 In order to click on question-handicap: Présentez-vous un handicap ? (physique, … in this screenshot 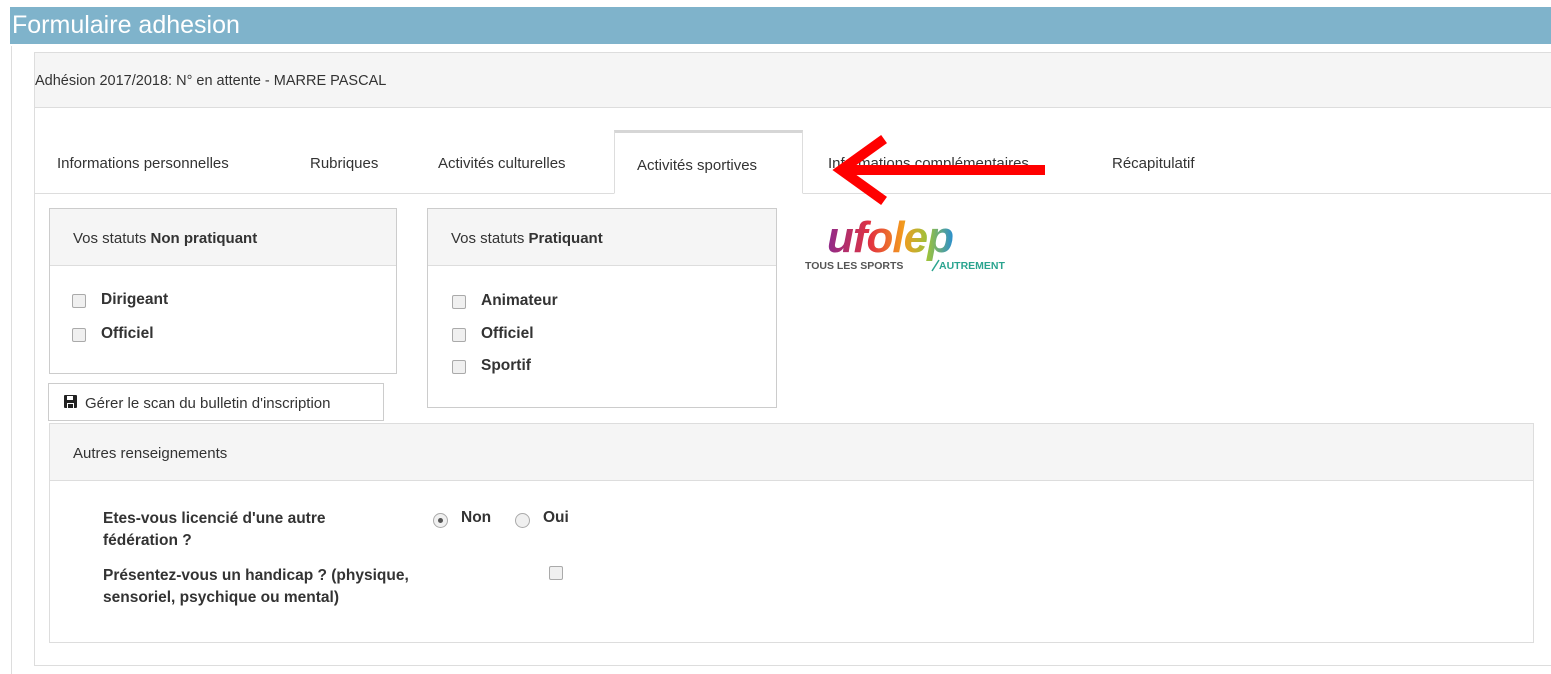, I will do `click(256, 587)`.